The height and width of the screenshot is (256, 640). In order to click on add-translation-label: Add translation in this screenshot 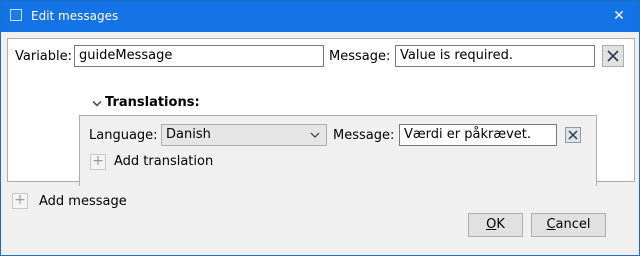, I will do `click(163, 161)`.